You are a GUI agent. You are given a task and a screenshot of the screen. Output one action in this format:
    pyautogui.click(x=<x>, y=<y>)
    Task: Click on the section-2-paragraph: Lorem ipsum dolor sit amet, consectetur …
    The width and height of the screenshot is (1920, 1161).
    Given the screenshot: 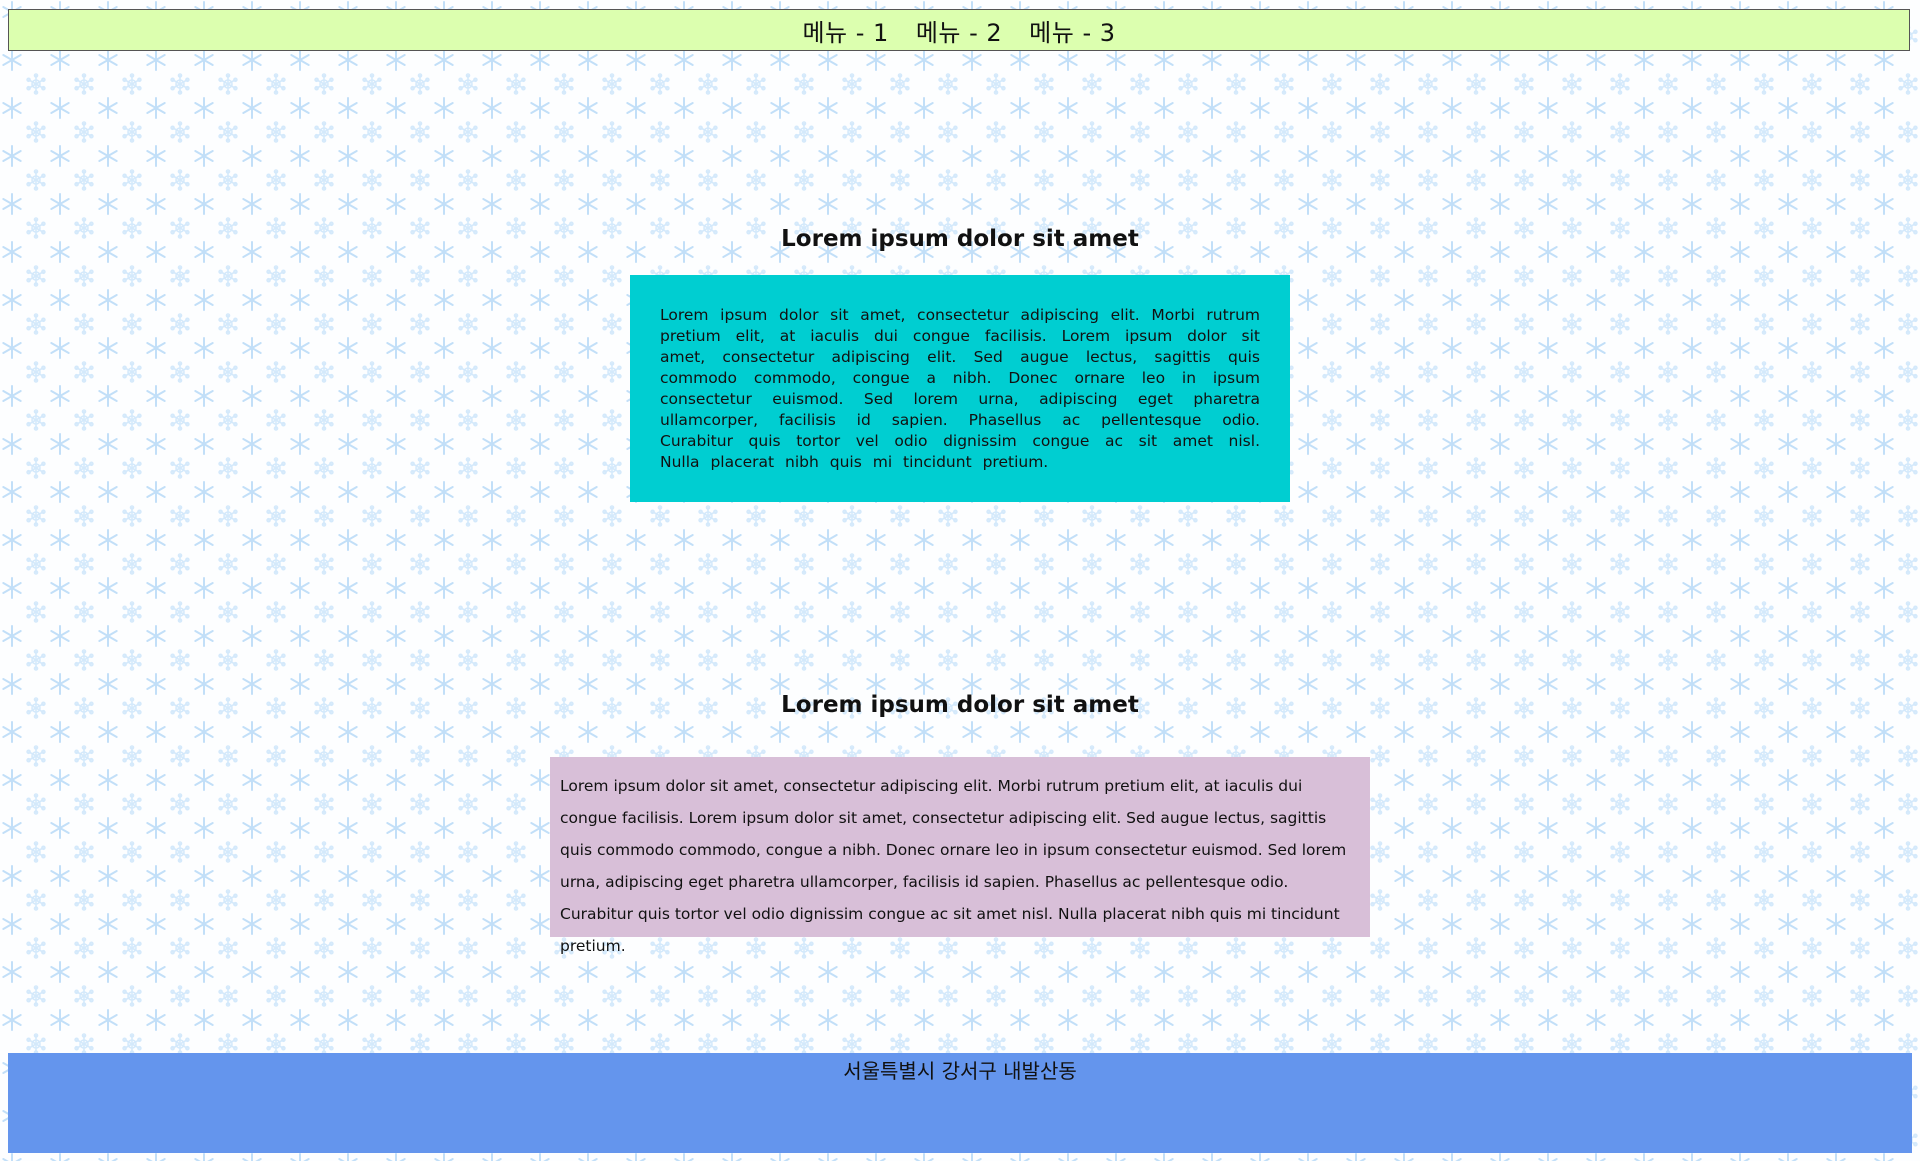 What is the action you would take?
    pyautogui.click(x=953, y=866)
    